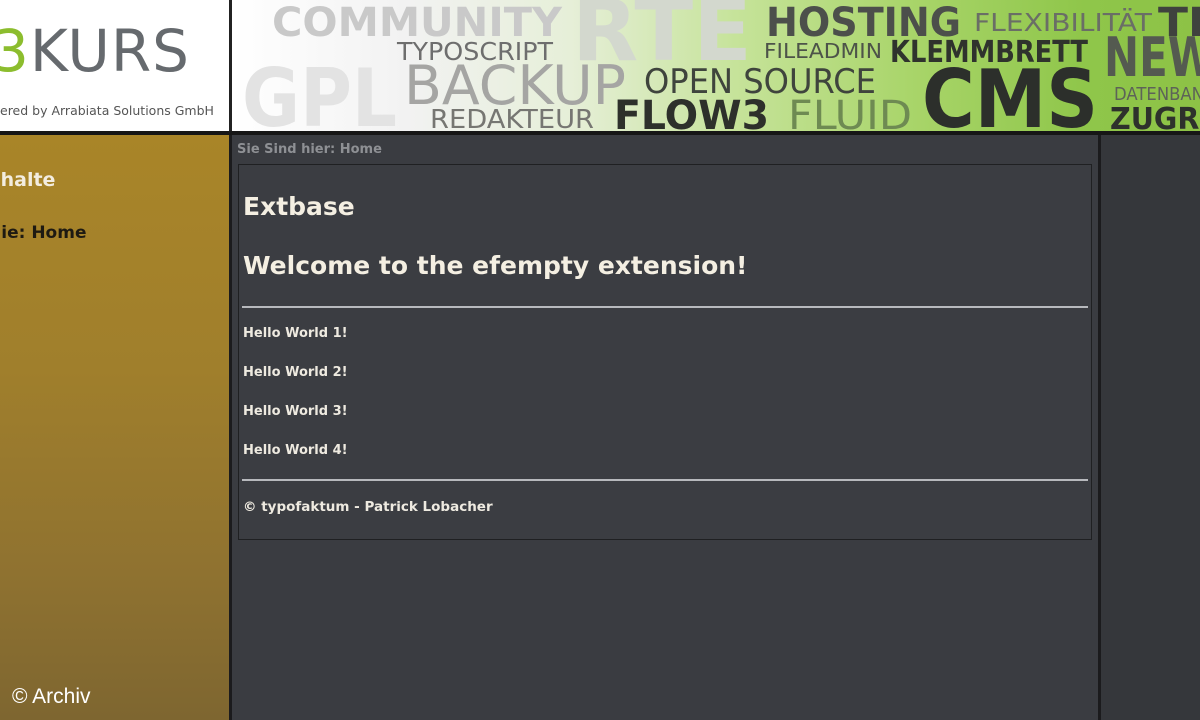 The width and height of the screenshot is (1200, 720). I want to click on list-item: Hello World 1!, so click(295, 333).